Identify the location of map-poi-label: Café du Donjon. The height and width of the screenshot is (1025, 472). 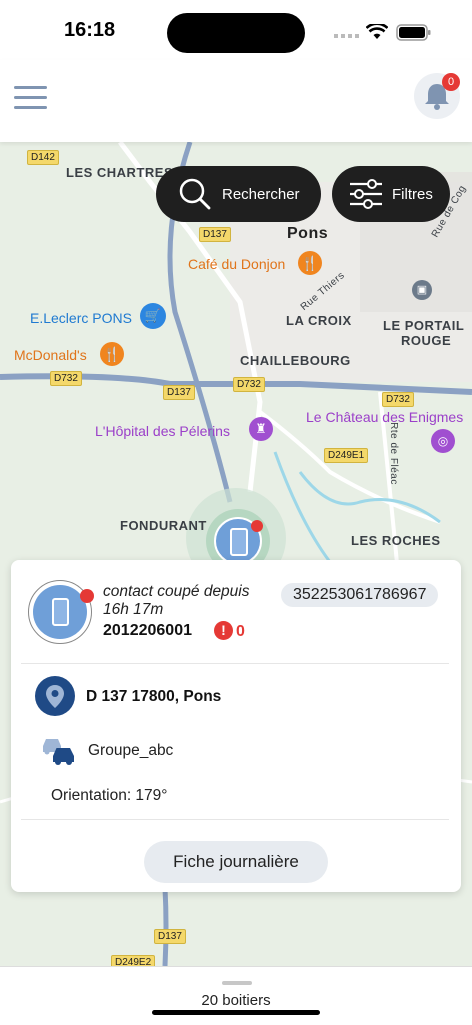
(237, 264).